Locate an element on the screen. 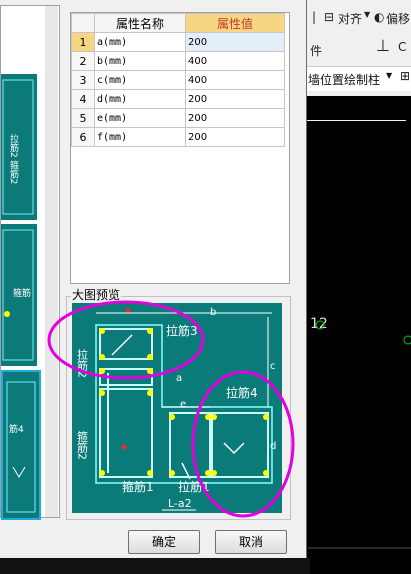 The height and width of the screenshot is (574, 411). row-index: 1 is located at coordinates (83, 42).